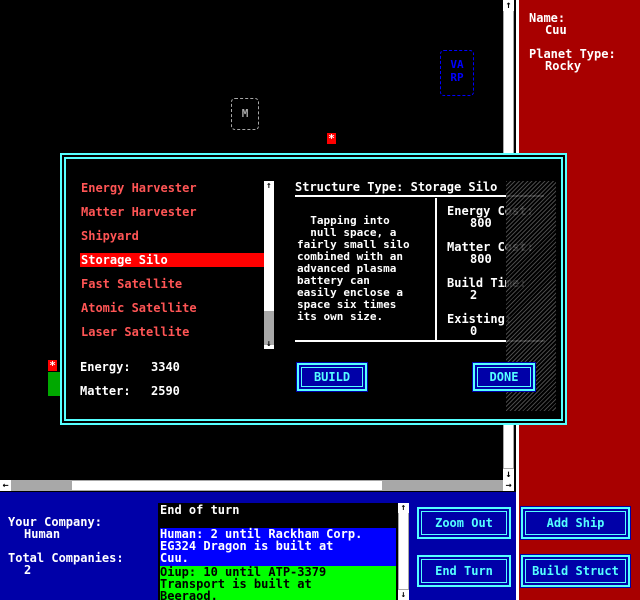 The height and width of the screenshot is (600, 640). Describe the element at coordinates (474, 295) in the screenshot. I see `build-time-value: 2` at that location.